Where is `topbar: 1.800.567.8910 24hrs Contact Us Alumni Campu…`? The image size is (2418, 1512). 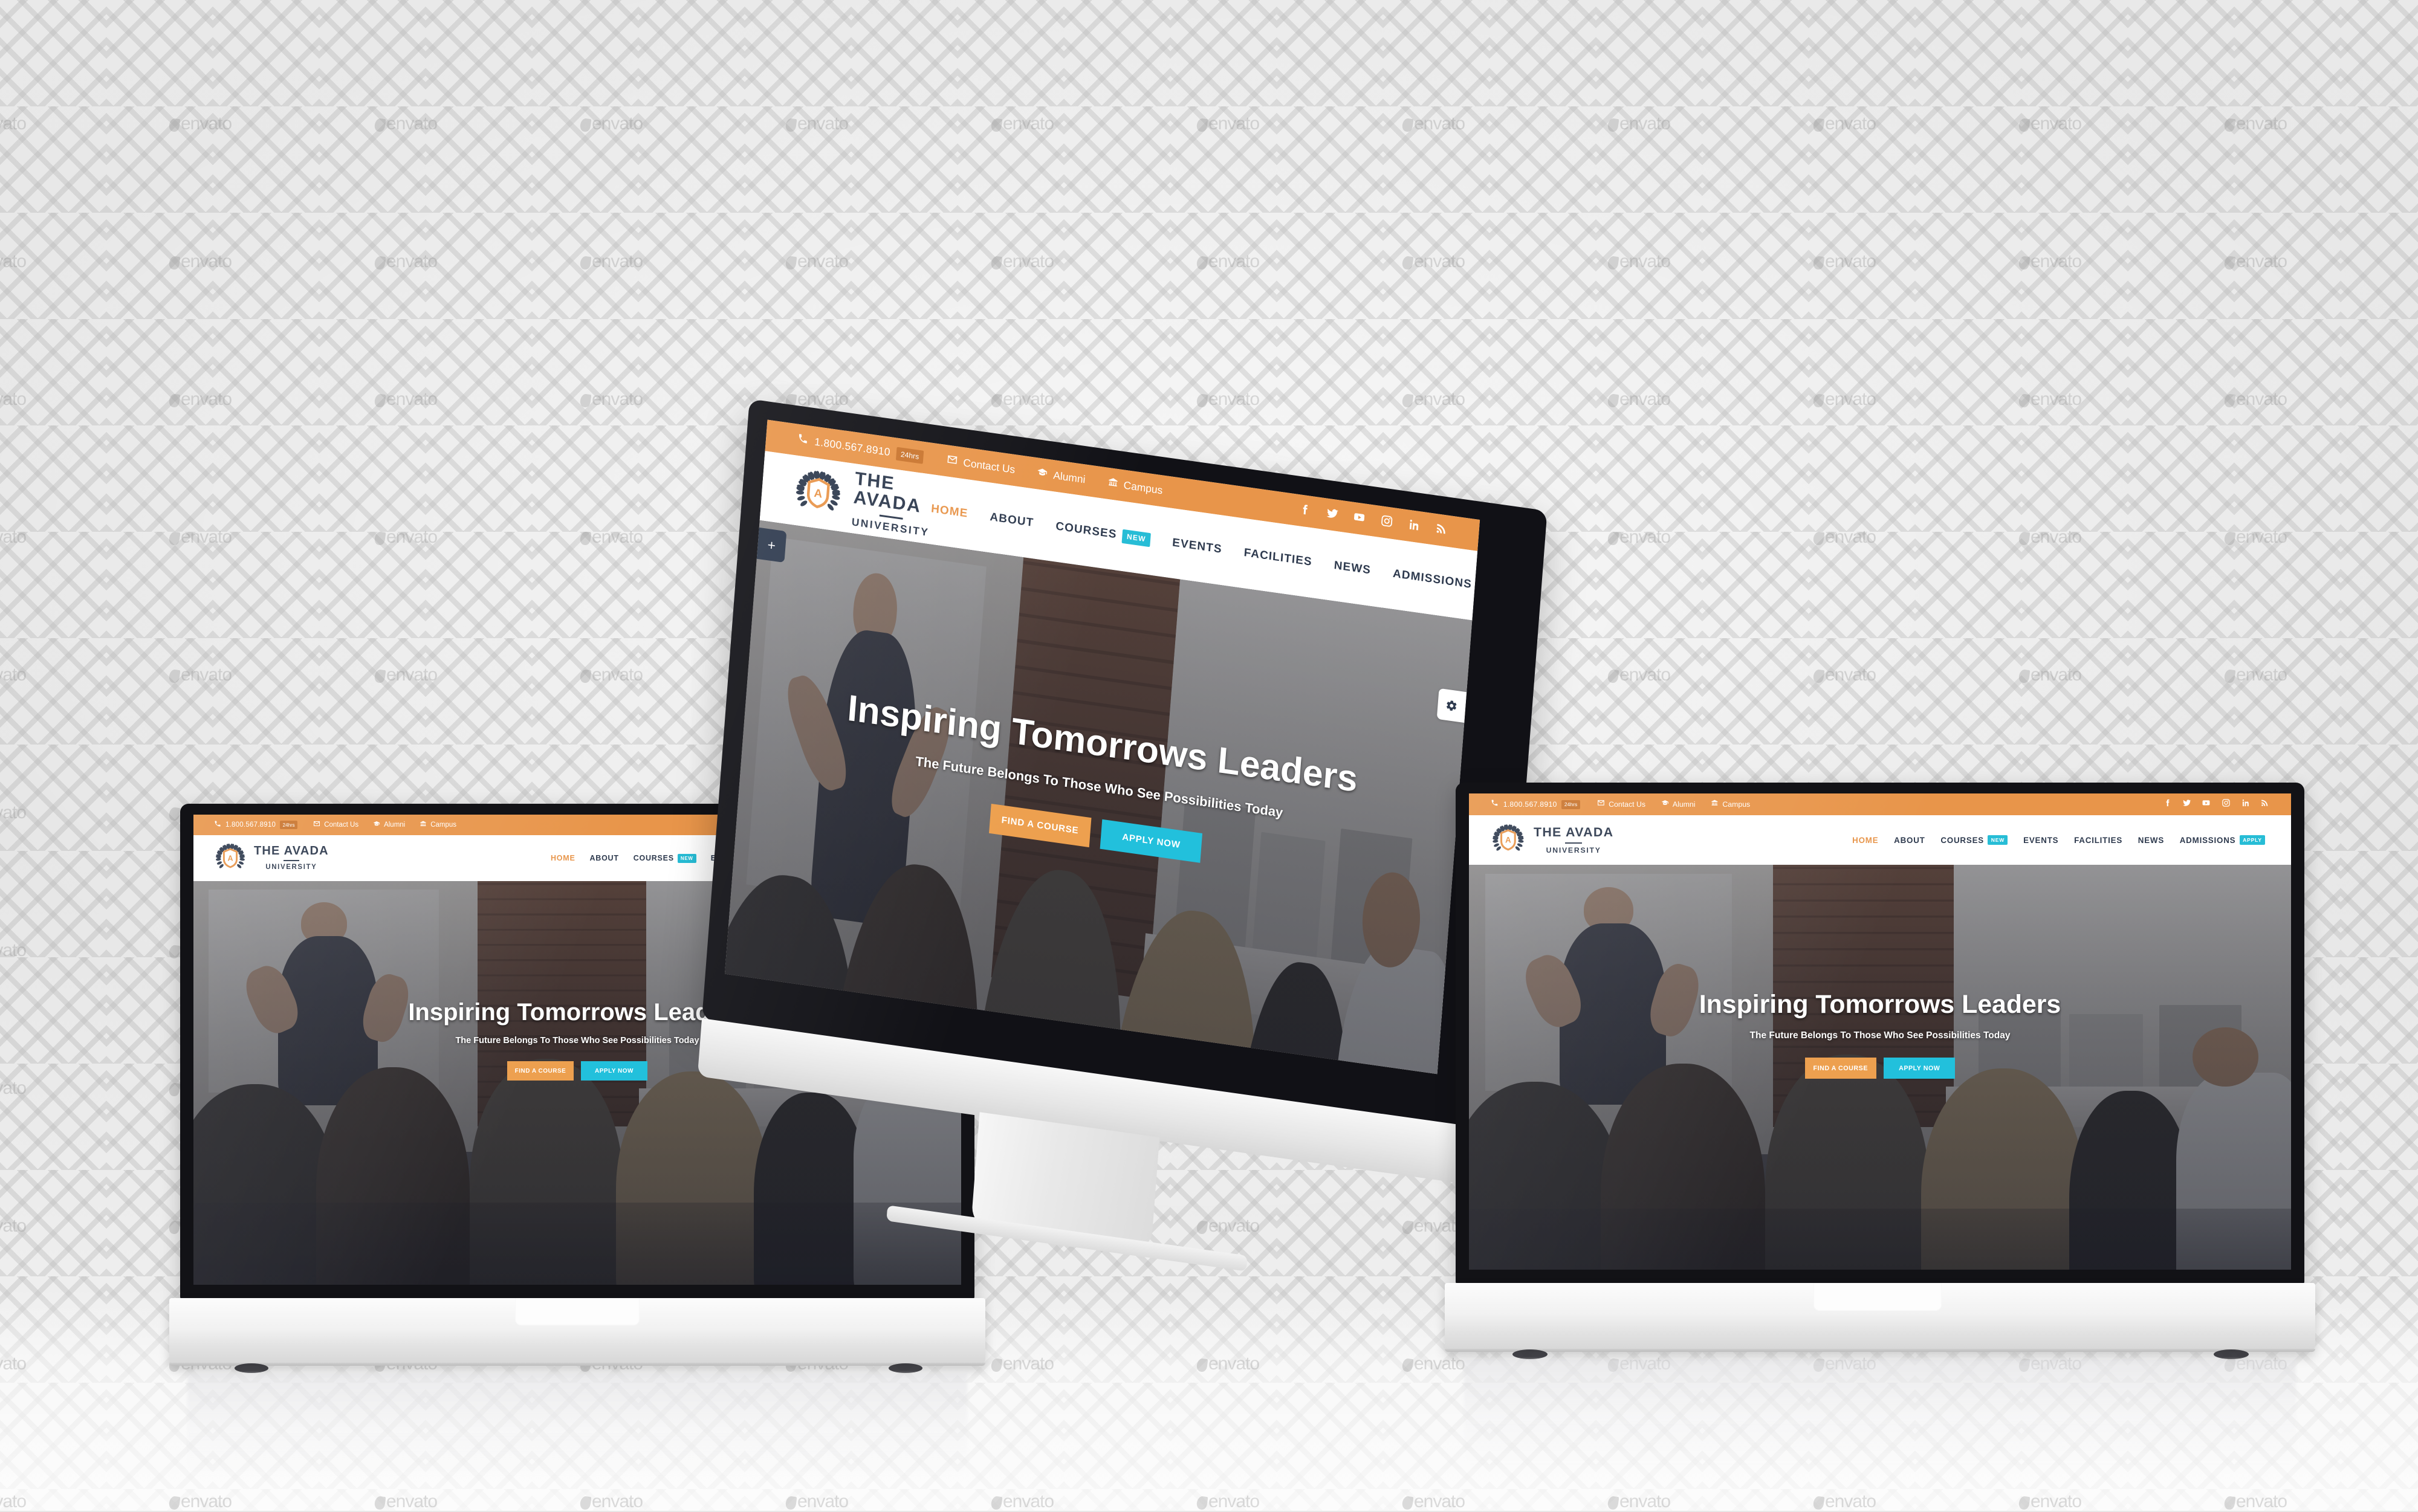
topbar: 1.800.567.8910 24hrs Contact Us Alumni Campu… is located at coordinates (1880, 804).